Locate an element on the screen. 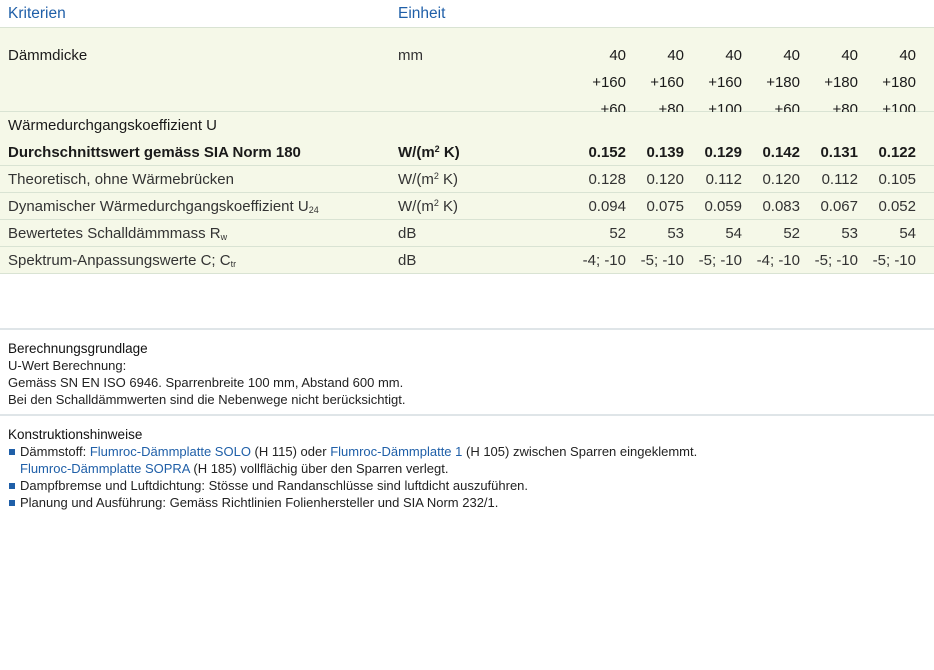 This screenshot has width=934, height=670. product-link-sopra: Flumroc-Dämmplatte SOPRA is located at coordinates (105, 468).